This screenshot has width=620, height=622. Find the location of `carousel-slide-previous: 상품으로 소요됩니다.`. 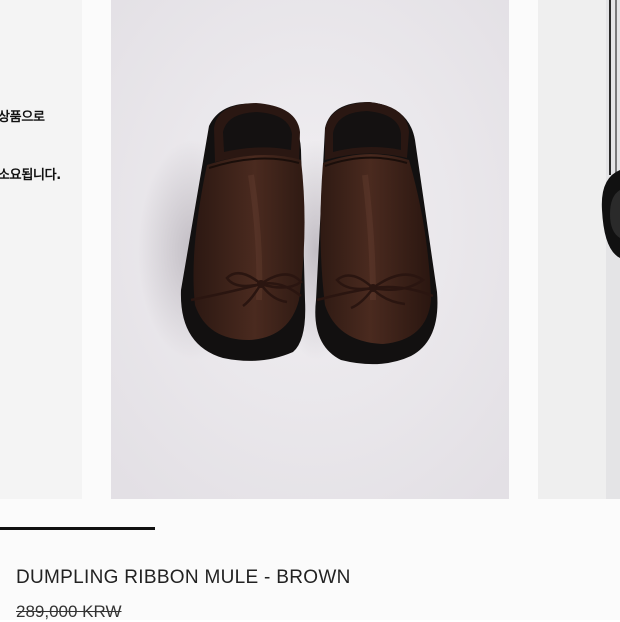

carousel-slide-previous: 상품으로 소요됩니다. is located at coordinates (41, 249).